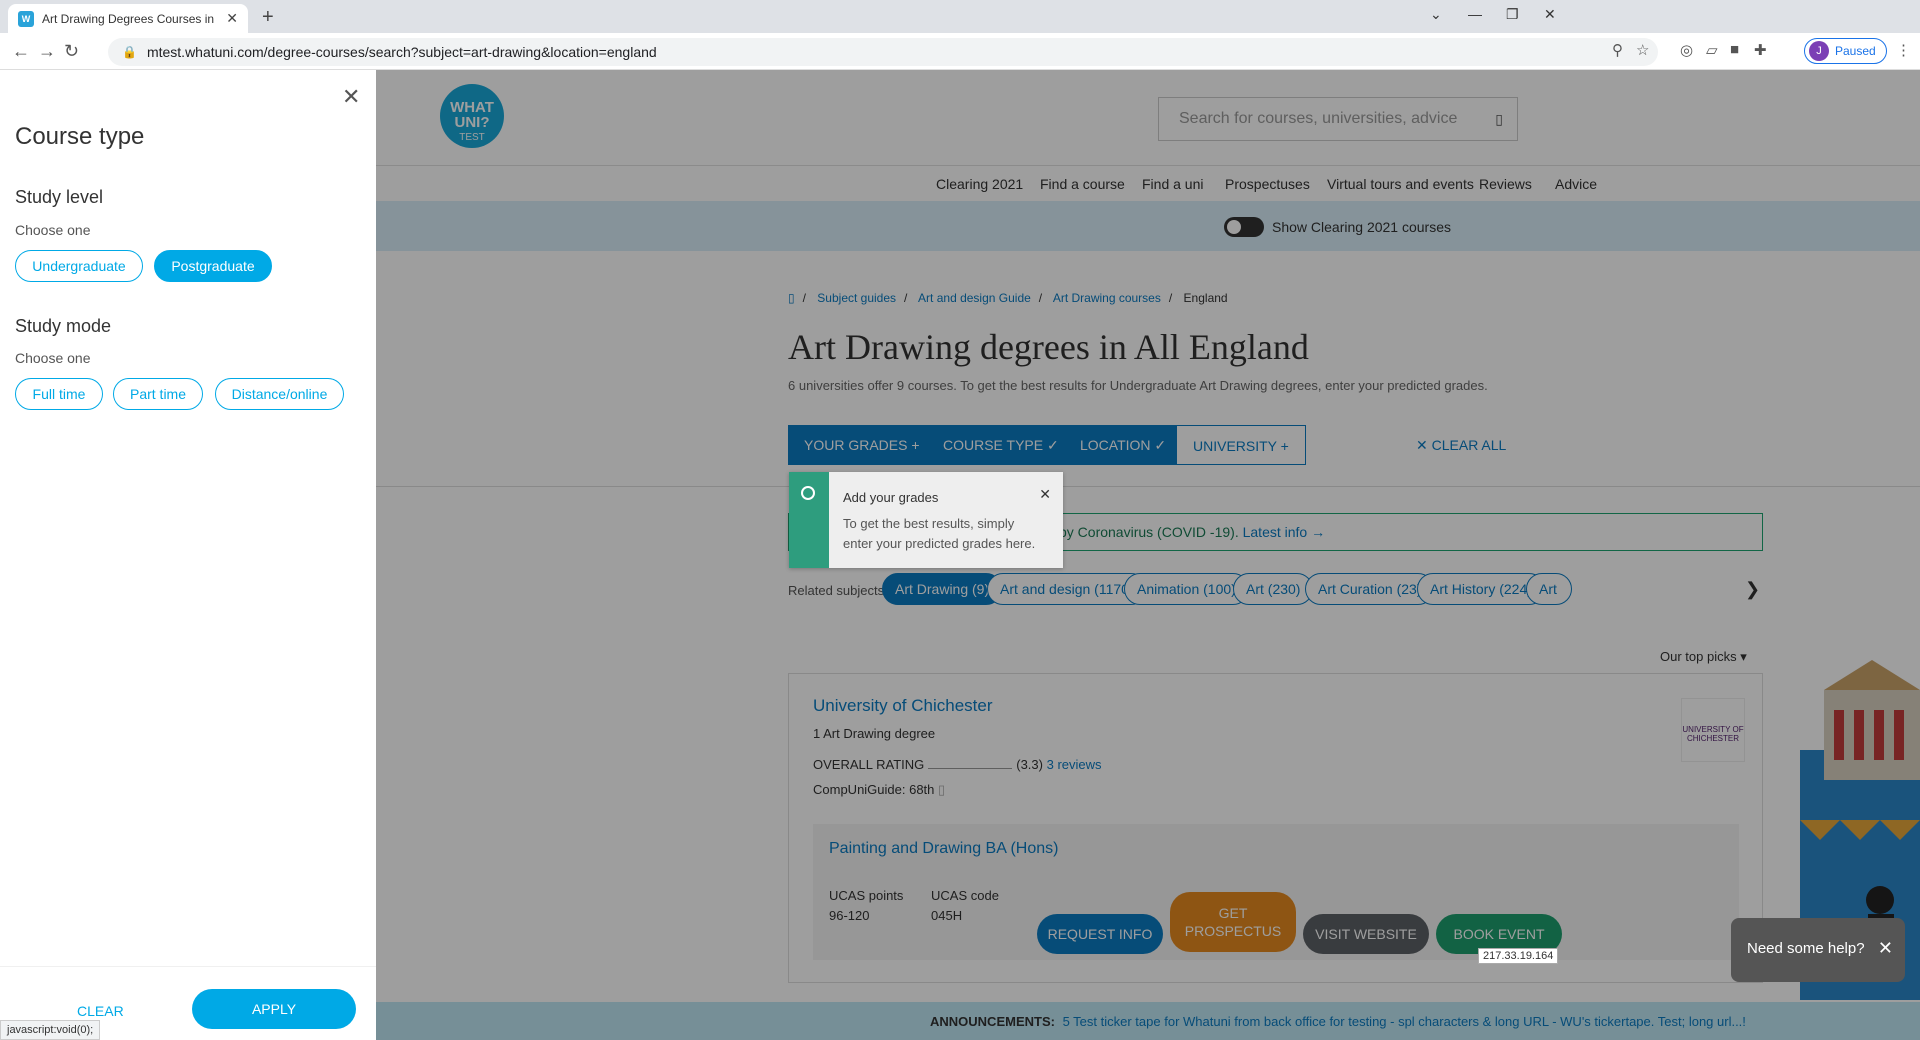 This screenshot has width=1920, height=1040. What do you see at coordinates (1686, 50) in the screenshot?
I see `extension-chrome-icon: ◎` at bounding box center [1686, 50].